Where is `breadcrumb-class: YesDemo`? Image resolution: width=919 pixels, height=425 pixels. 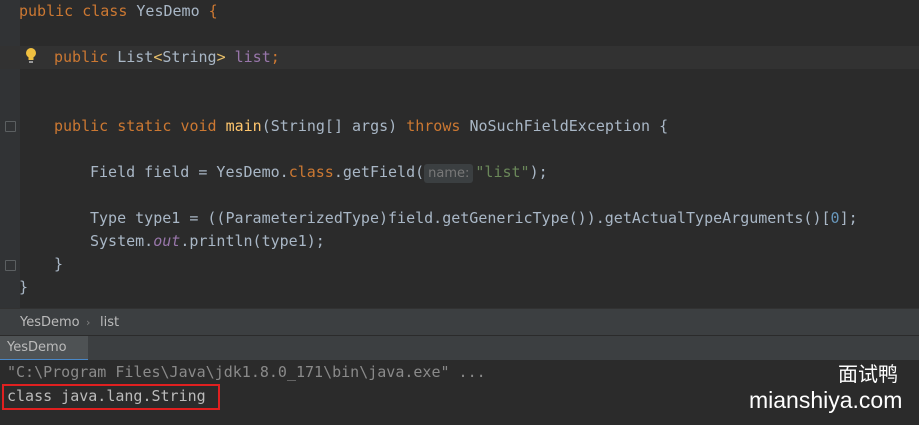 breadcrumb-class: YesDemo is located at coordinates (50, 322).